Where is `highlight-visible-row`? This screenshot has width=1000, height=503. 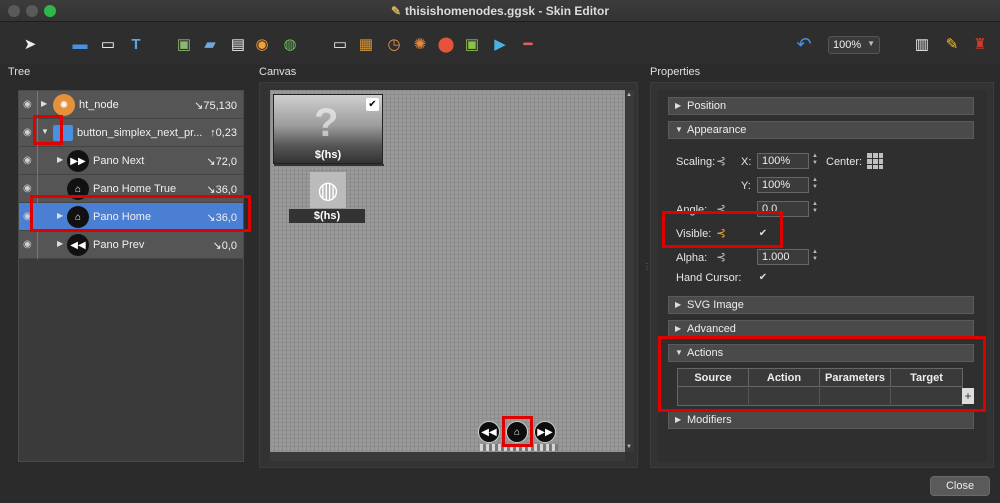
highlight-visible-row is located at coordinates (722, 229).